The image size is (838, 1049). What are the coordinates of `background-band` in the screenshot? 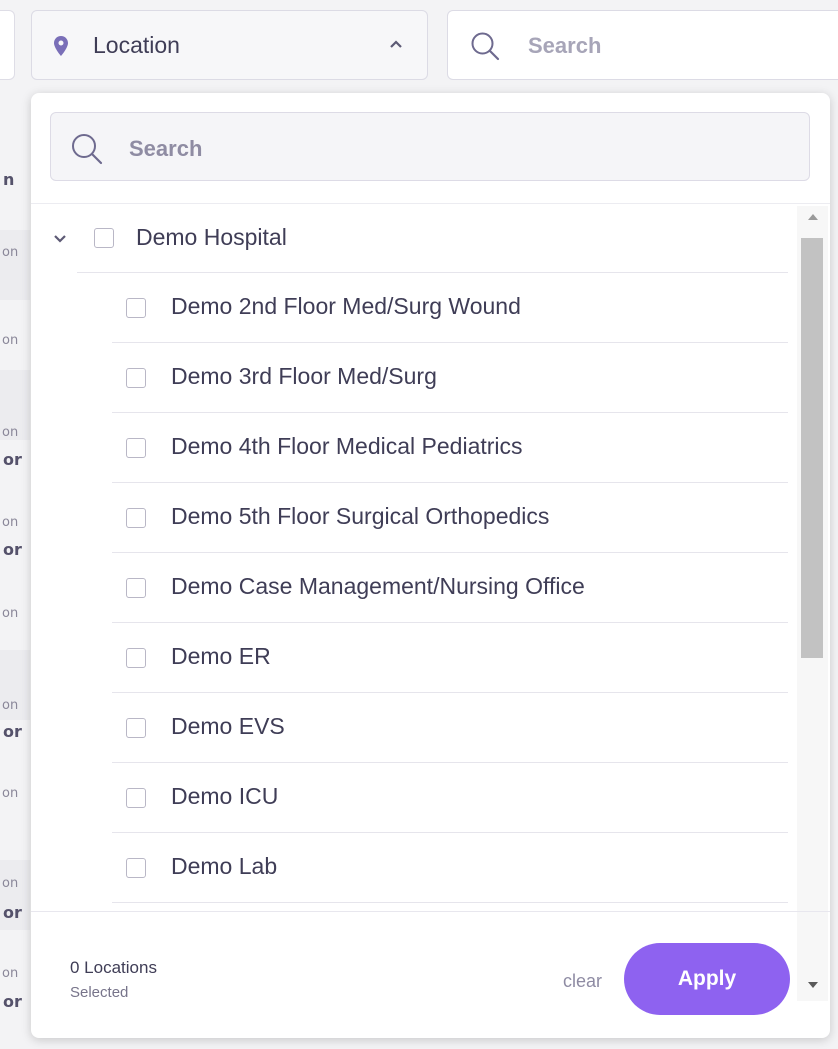 It's located at (15, 265).